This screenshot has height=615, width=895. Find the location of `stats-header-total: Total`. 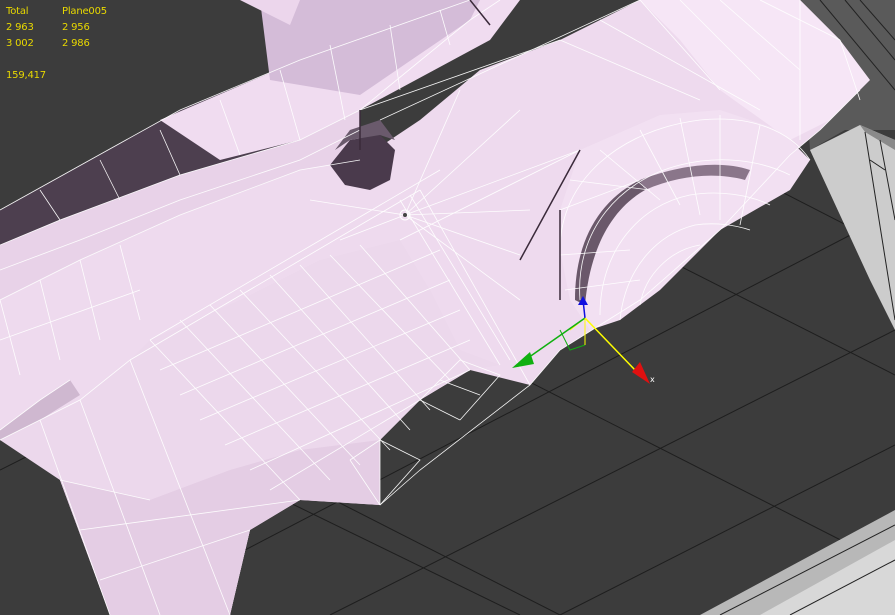

stats-header-total: Total is located at coordinates (17, 11).